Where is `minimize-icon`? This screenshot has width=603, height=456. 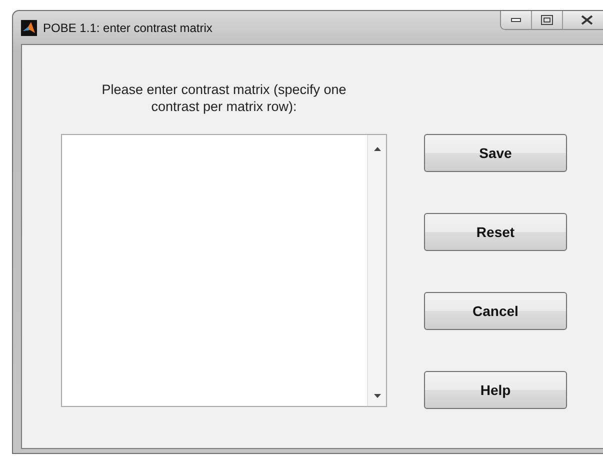 minimize-icon is located at coordinates (516, 20).